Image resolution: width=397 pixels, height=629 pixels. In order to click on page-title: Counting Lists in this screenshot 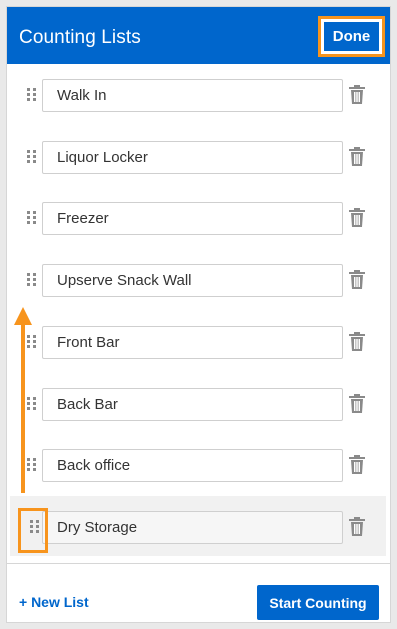, I will do `click(80, 37)`.